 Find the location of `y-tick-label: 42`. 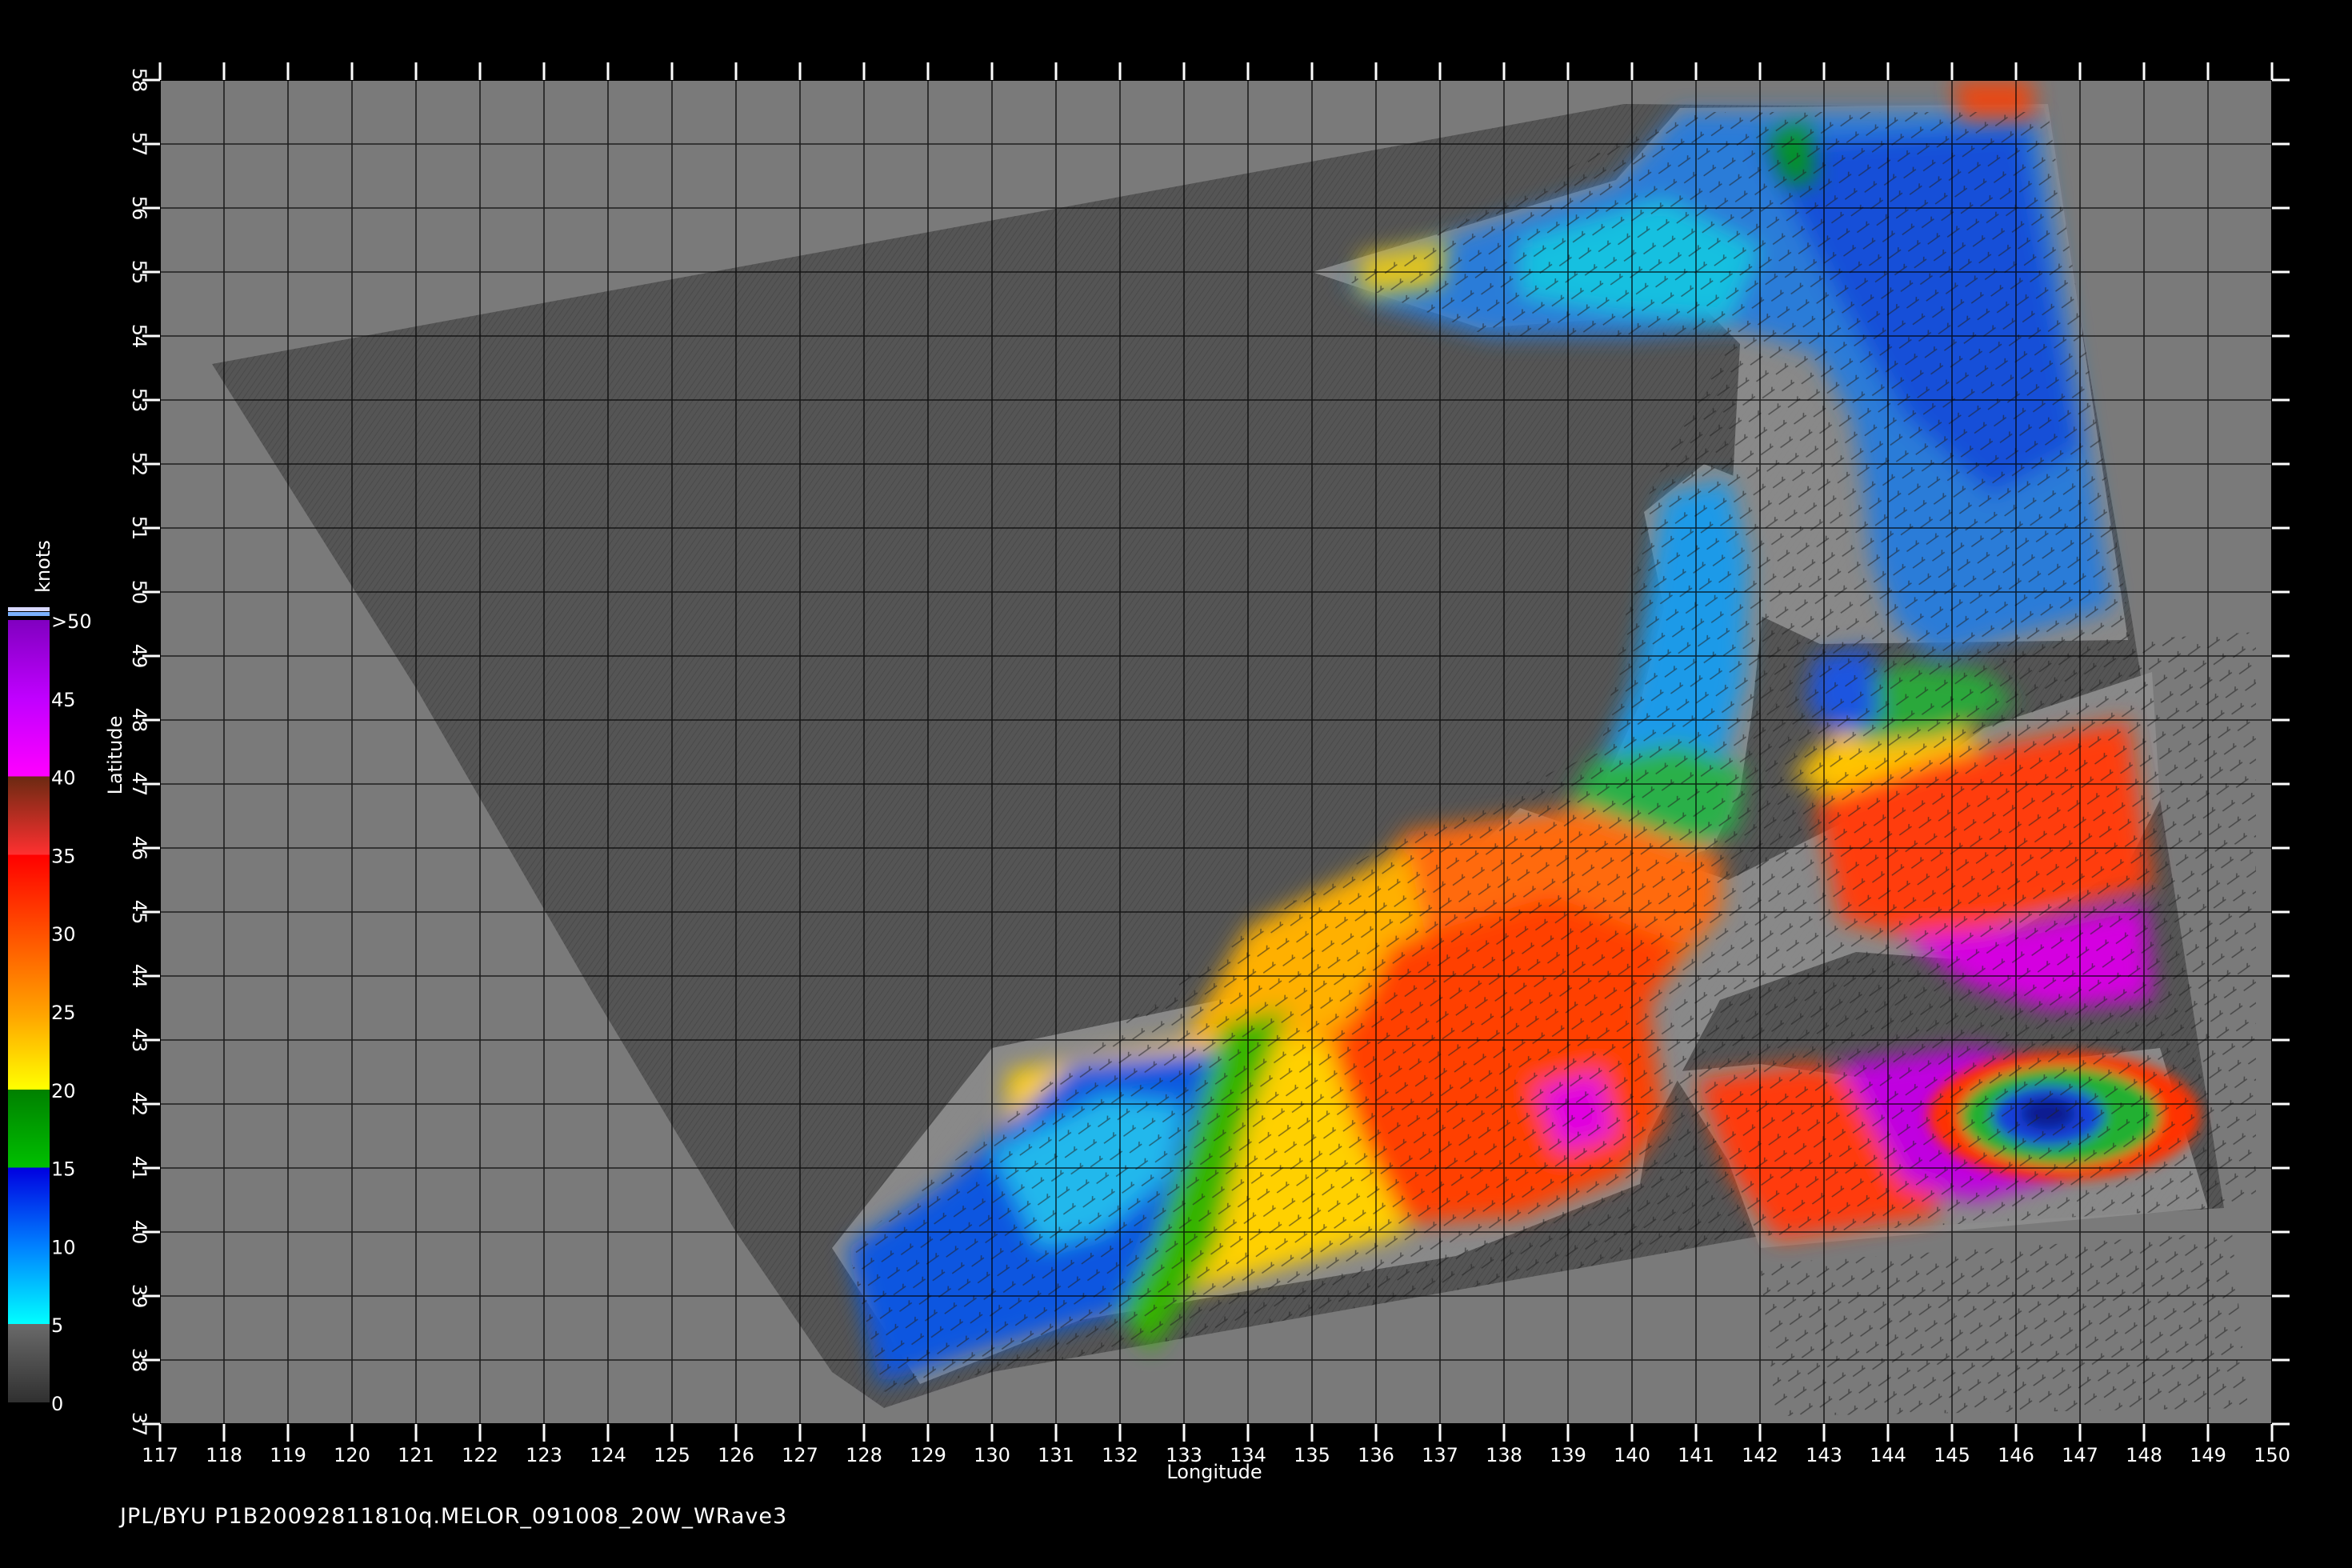

y-tick-label: 42 is located at coordinates (139, 1104).